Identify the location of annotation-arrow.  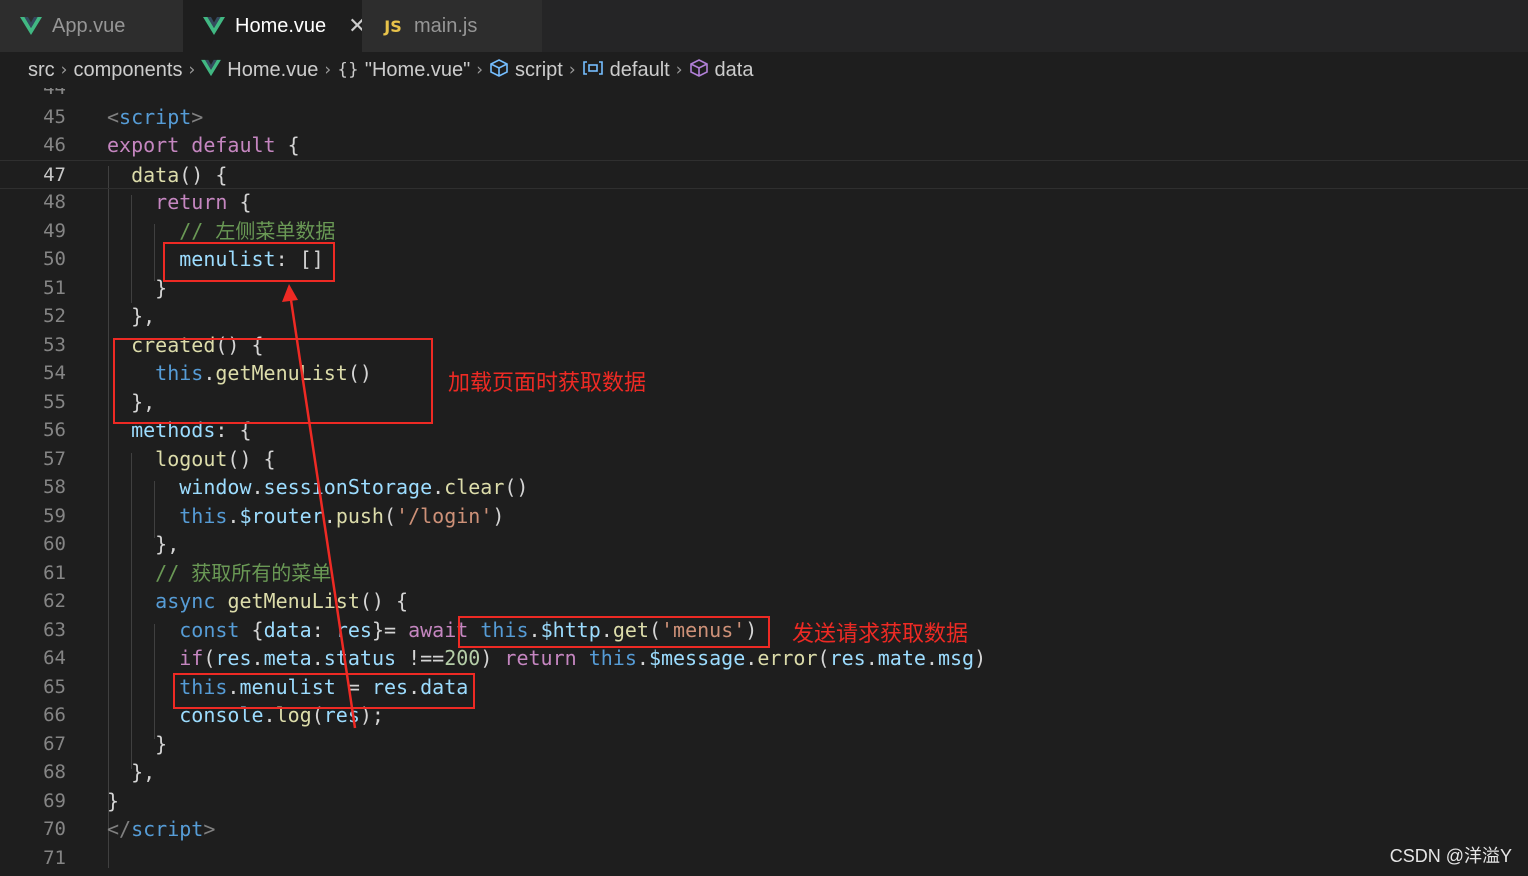
(319, 506).